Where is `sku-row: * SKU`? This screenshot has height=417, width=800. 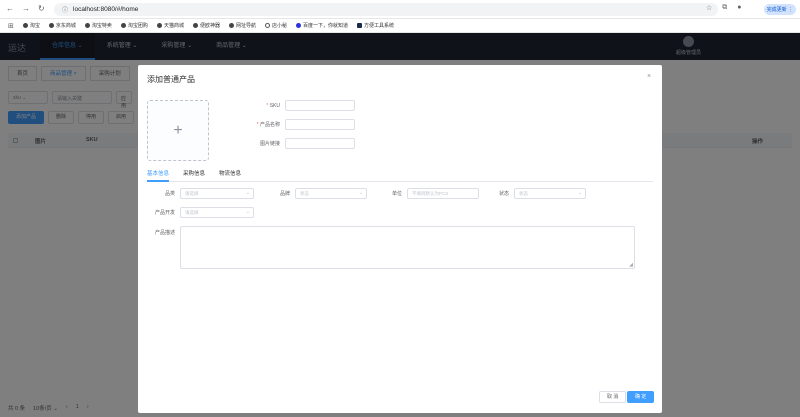 sku-row: * SKU is located at coordinates (296, 105).